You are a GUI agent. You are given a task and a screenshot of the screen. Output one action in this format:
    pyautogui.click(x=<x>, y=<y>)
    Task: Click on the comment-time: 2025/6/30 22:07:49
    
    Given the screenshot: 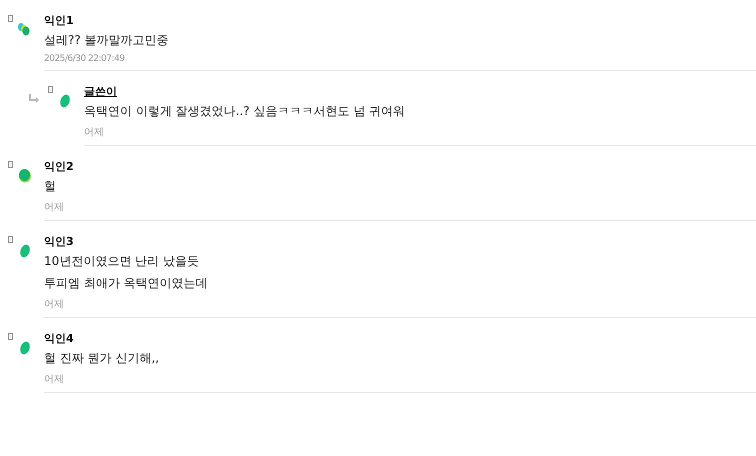 What is the action you would take?
    pyautogui.click(x=85, y=59)
    